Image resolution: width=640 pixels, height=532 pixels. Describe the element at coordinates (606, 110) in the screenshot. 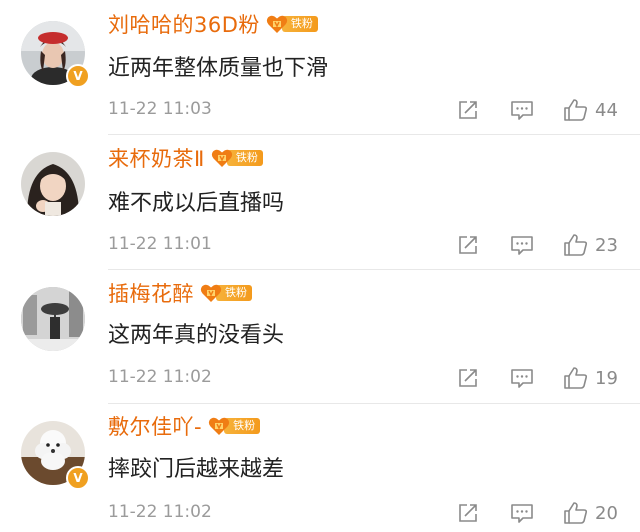

I see `like-count: 44` at that location.